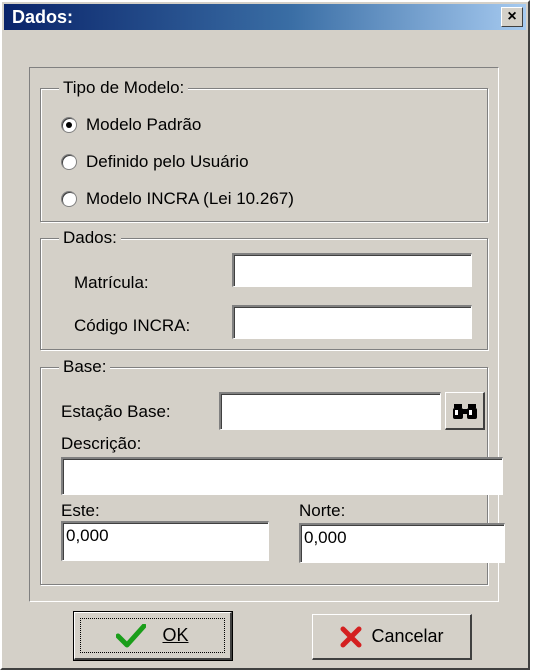 This screenshot has width=536, height=670. What do you see at coordinates (132, 325) in the screenshot?
I see `codigo-incra-label: Código INCRA:` at bounding box center [132, 325].